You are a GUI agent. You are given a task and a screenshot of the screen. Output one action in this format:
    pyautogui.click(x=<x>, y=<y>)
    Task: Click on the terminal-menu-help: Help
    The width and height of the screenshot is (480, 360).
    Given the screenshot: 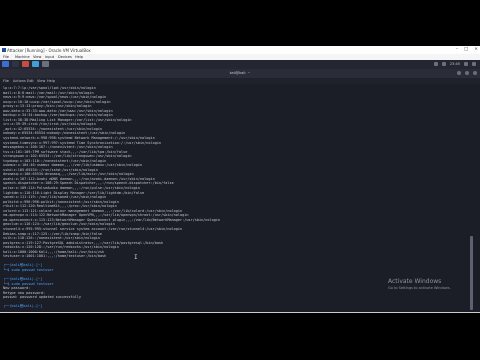 What is the action you would take?
    pyautogui.click(x=51, y=81)
    